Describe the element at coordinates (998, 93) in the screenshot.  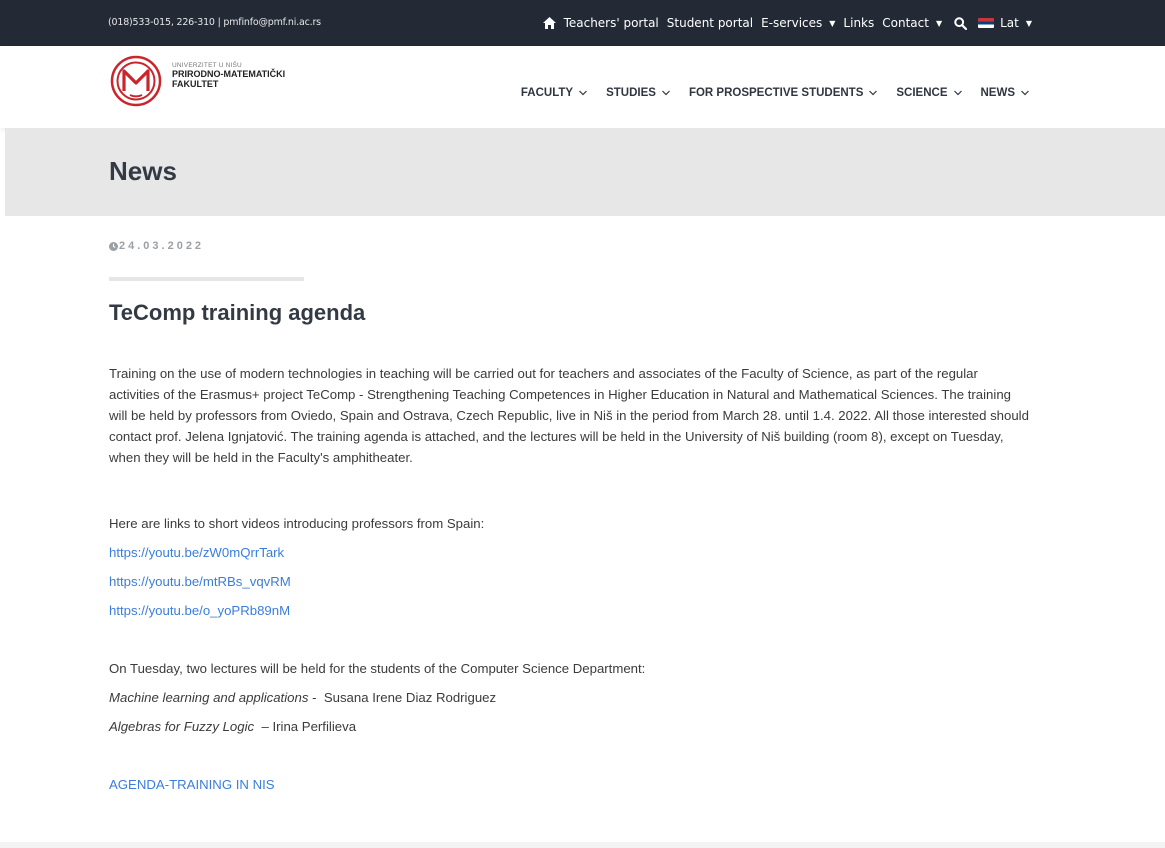
I see `nav-news-label: NEWS` at that location.